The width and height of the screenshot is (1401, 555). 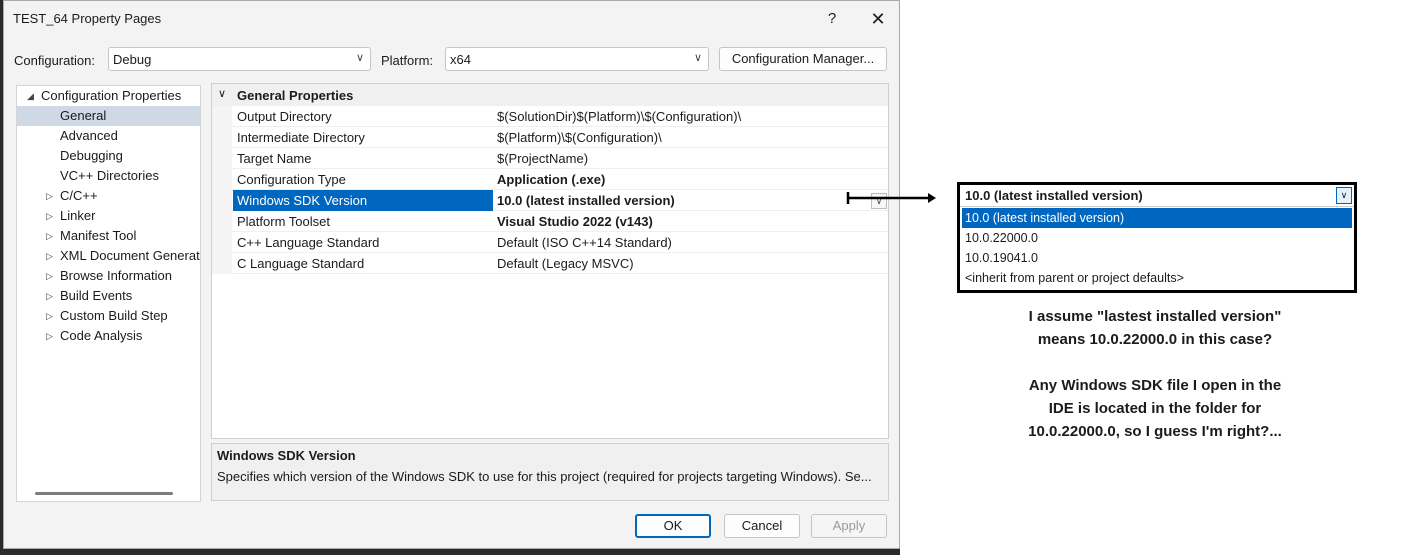 I want to click on platform-value: x64, so click(x=460, y=59).